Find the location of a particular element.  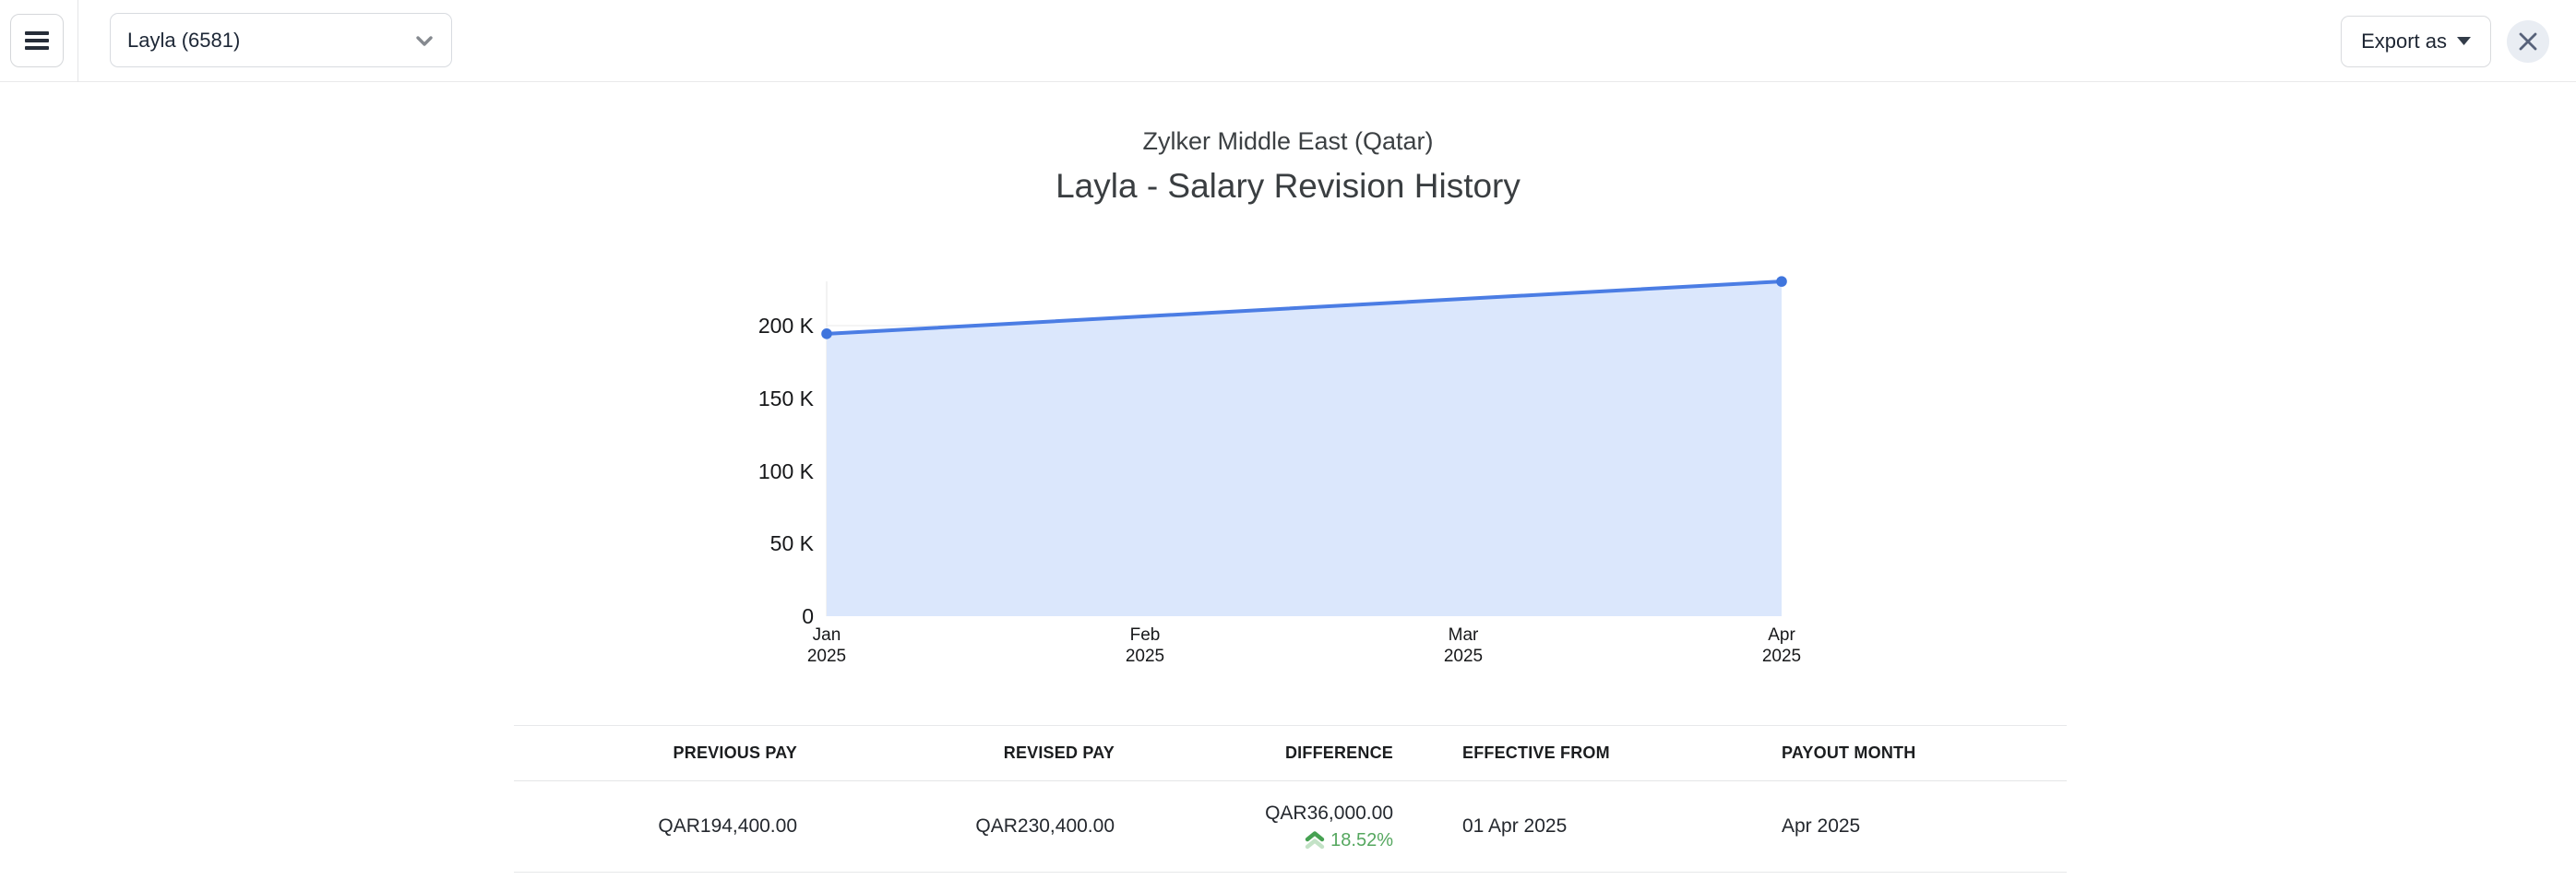

export-as-button: Export as is located at coordinates (2416, 41).